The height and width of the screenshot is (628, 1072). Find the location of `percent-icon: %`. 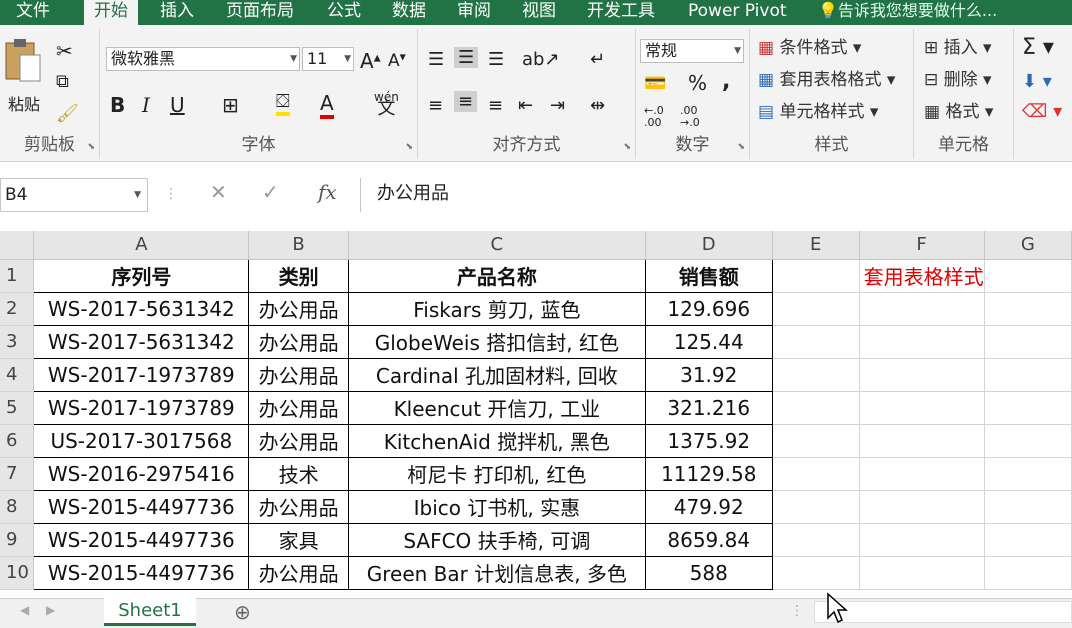

percent-icon: % is located at coordinates (697, 83).